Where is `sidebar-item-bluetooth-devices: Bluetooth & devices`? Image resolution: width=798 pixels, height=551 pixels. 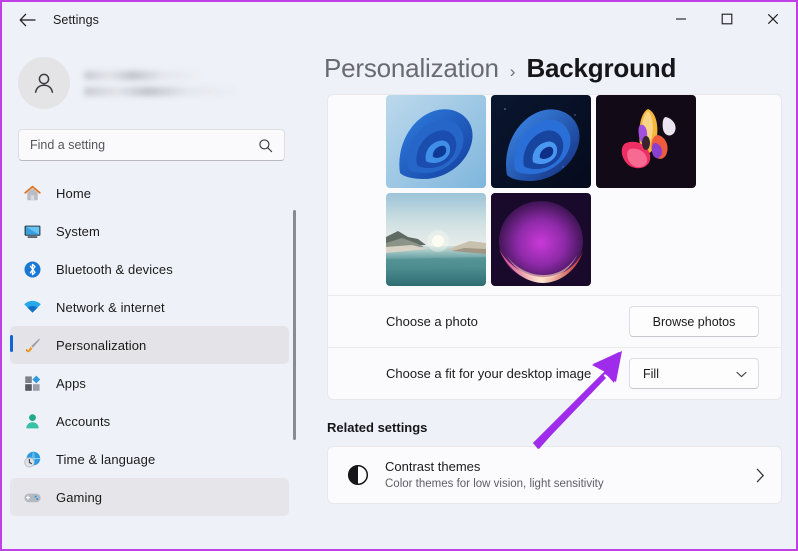
sidebar-item-bluetooth-devices: Bluetooth & devices is located at coordinates (149, 269).